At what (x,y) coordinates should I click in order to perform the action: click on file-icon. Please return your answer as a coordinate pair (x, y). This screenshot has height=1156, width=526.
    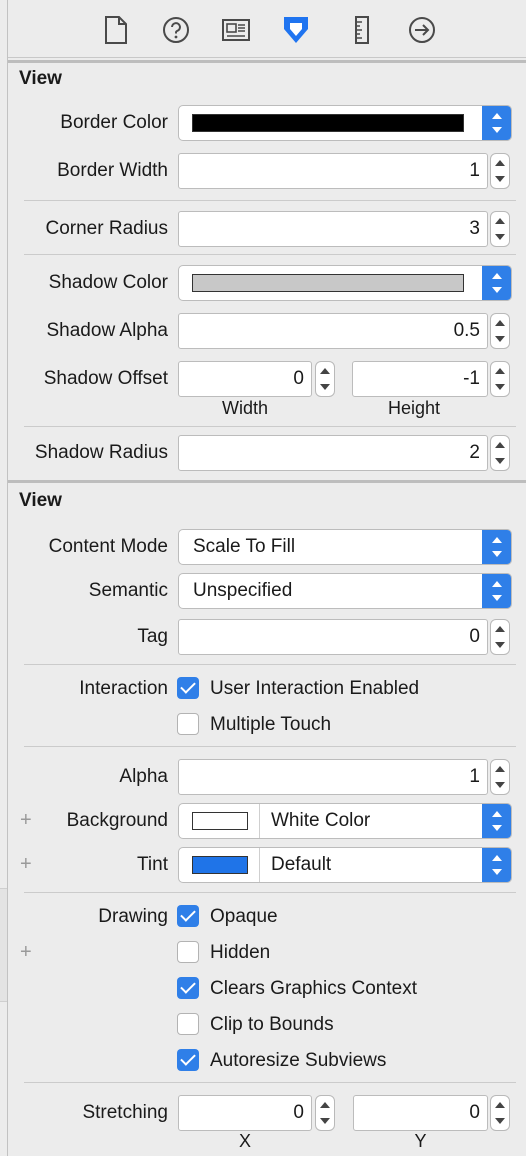
    Looking at the image, I should click on (116, 30).